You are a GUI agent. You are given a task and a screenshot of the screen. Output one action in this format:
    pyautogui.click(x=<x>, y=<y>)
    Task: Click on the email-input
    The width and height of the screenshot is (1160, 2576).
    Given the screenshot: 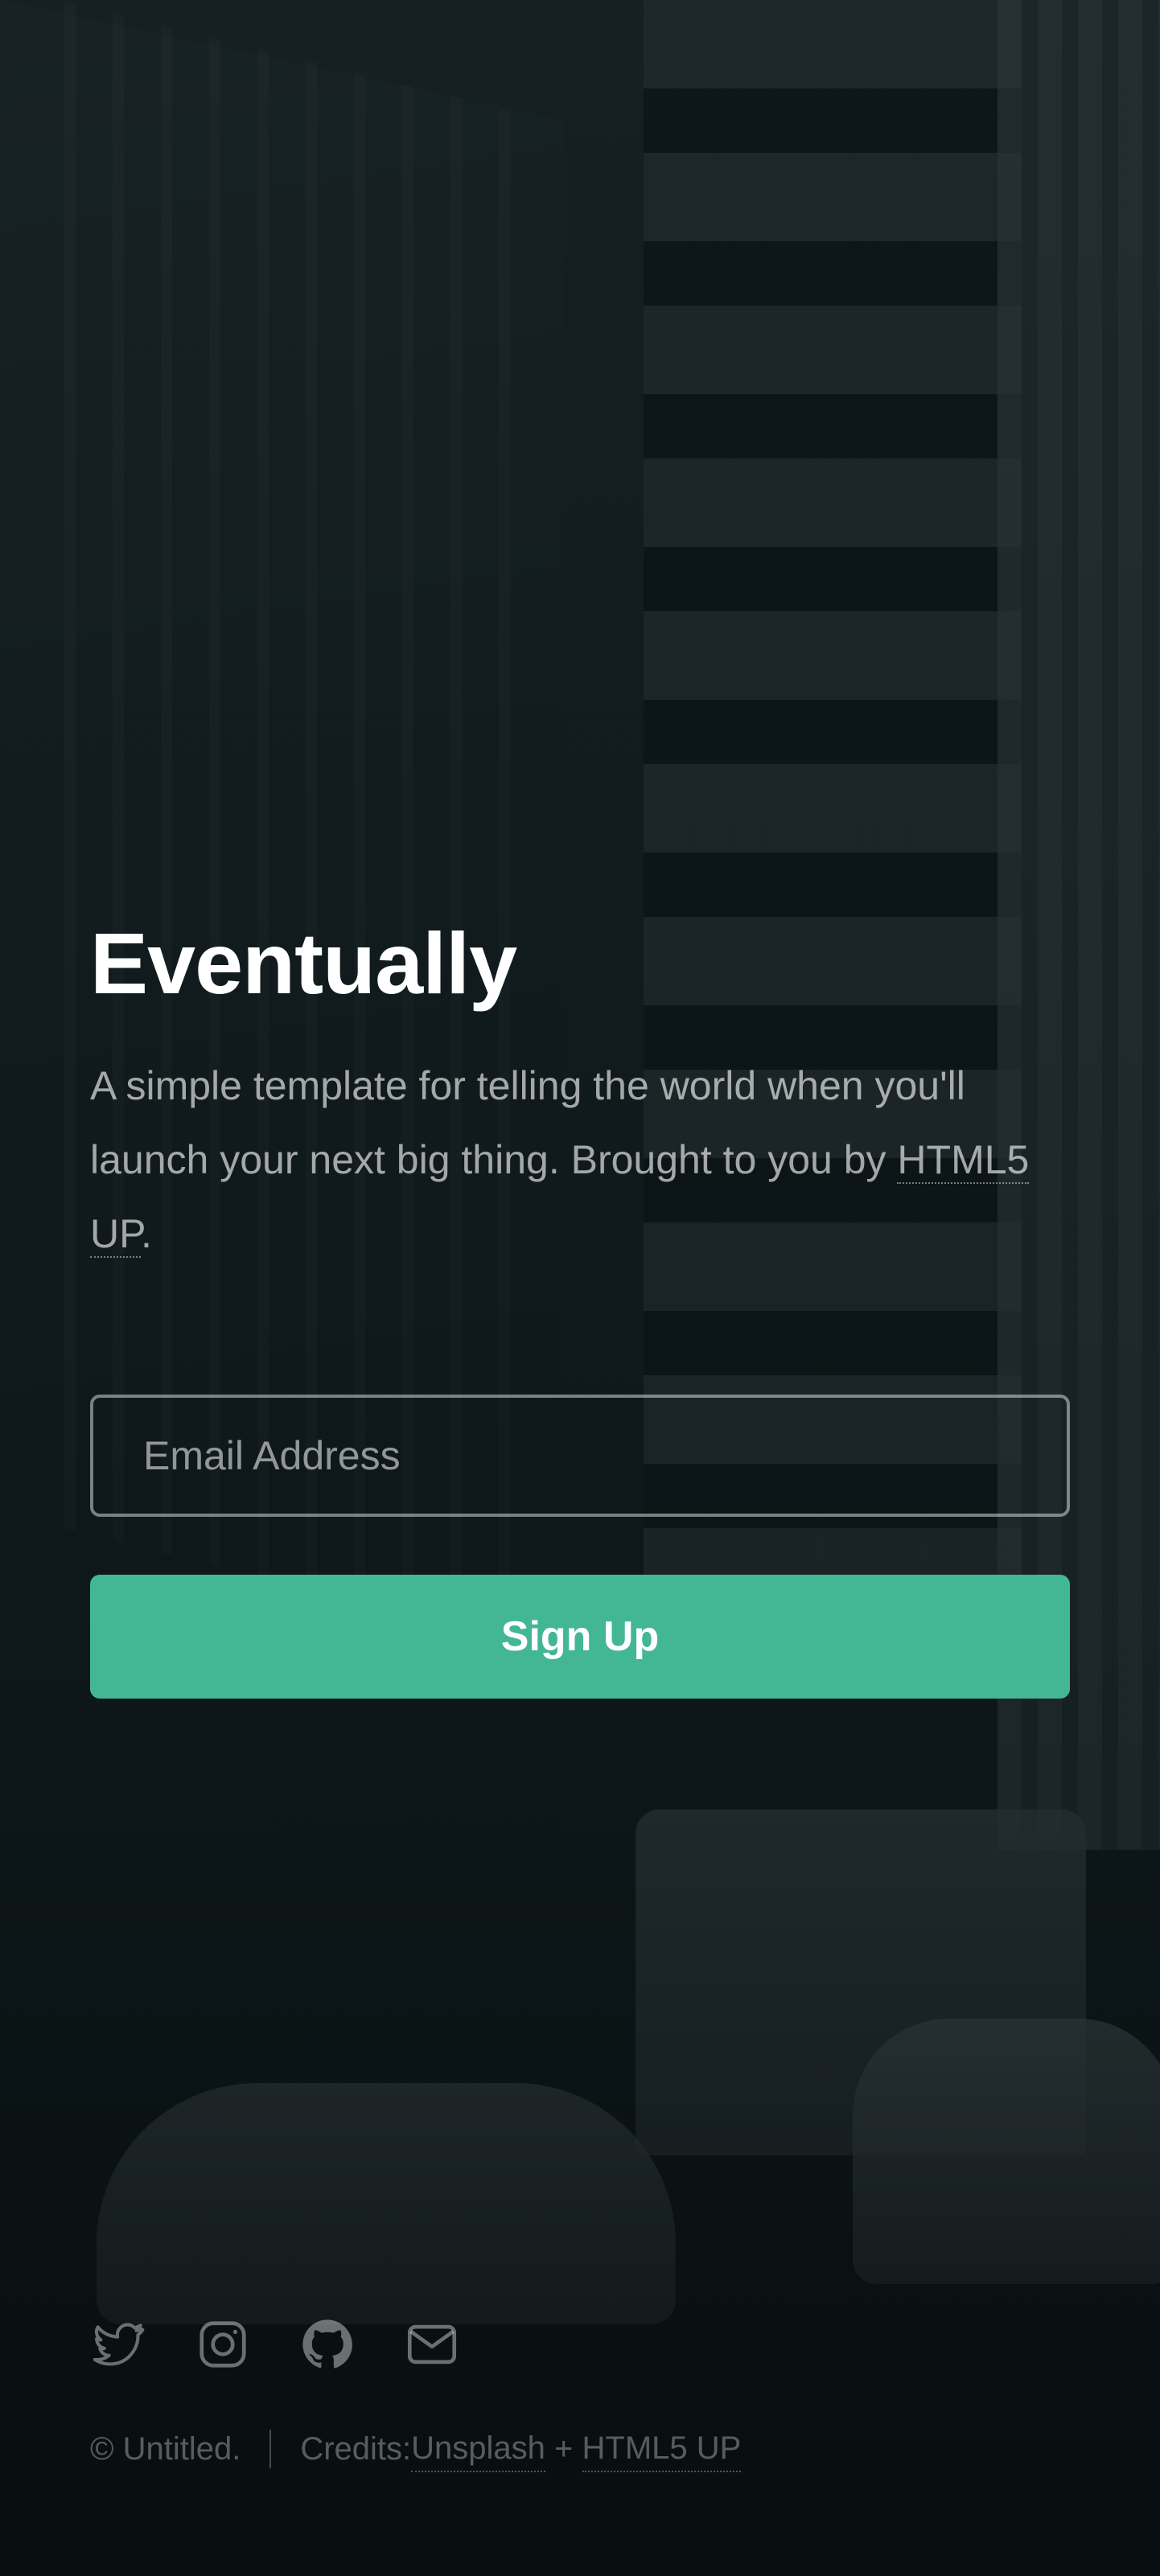 What is the action you would take?
    pyautogui.click(x=580, y=1456)
    